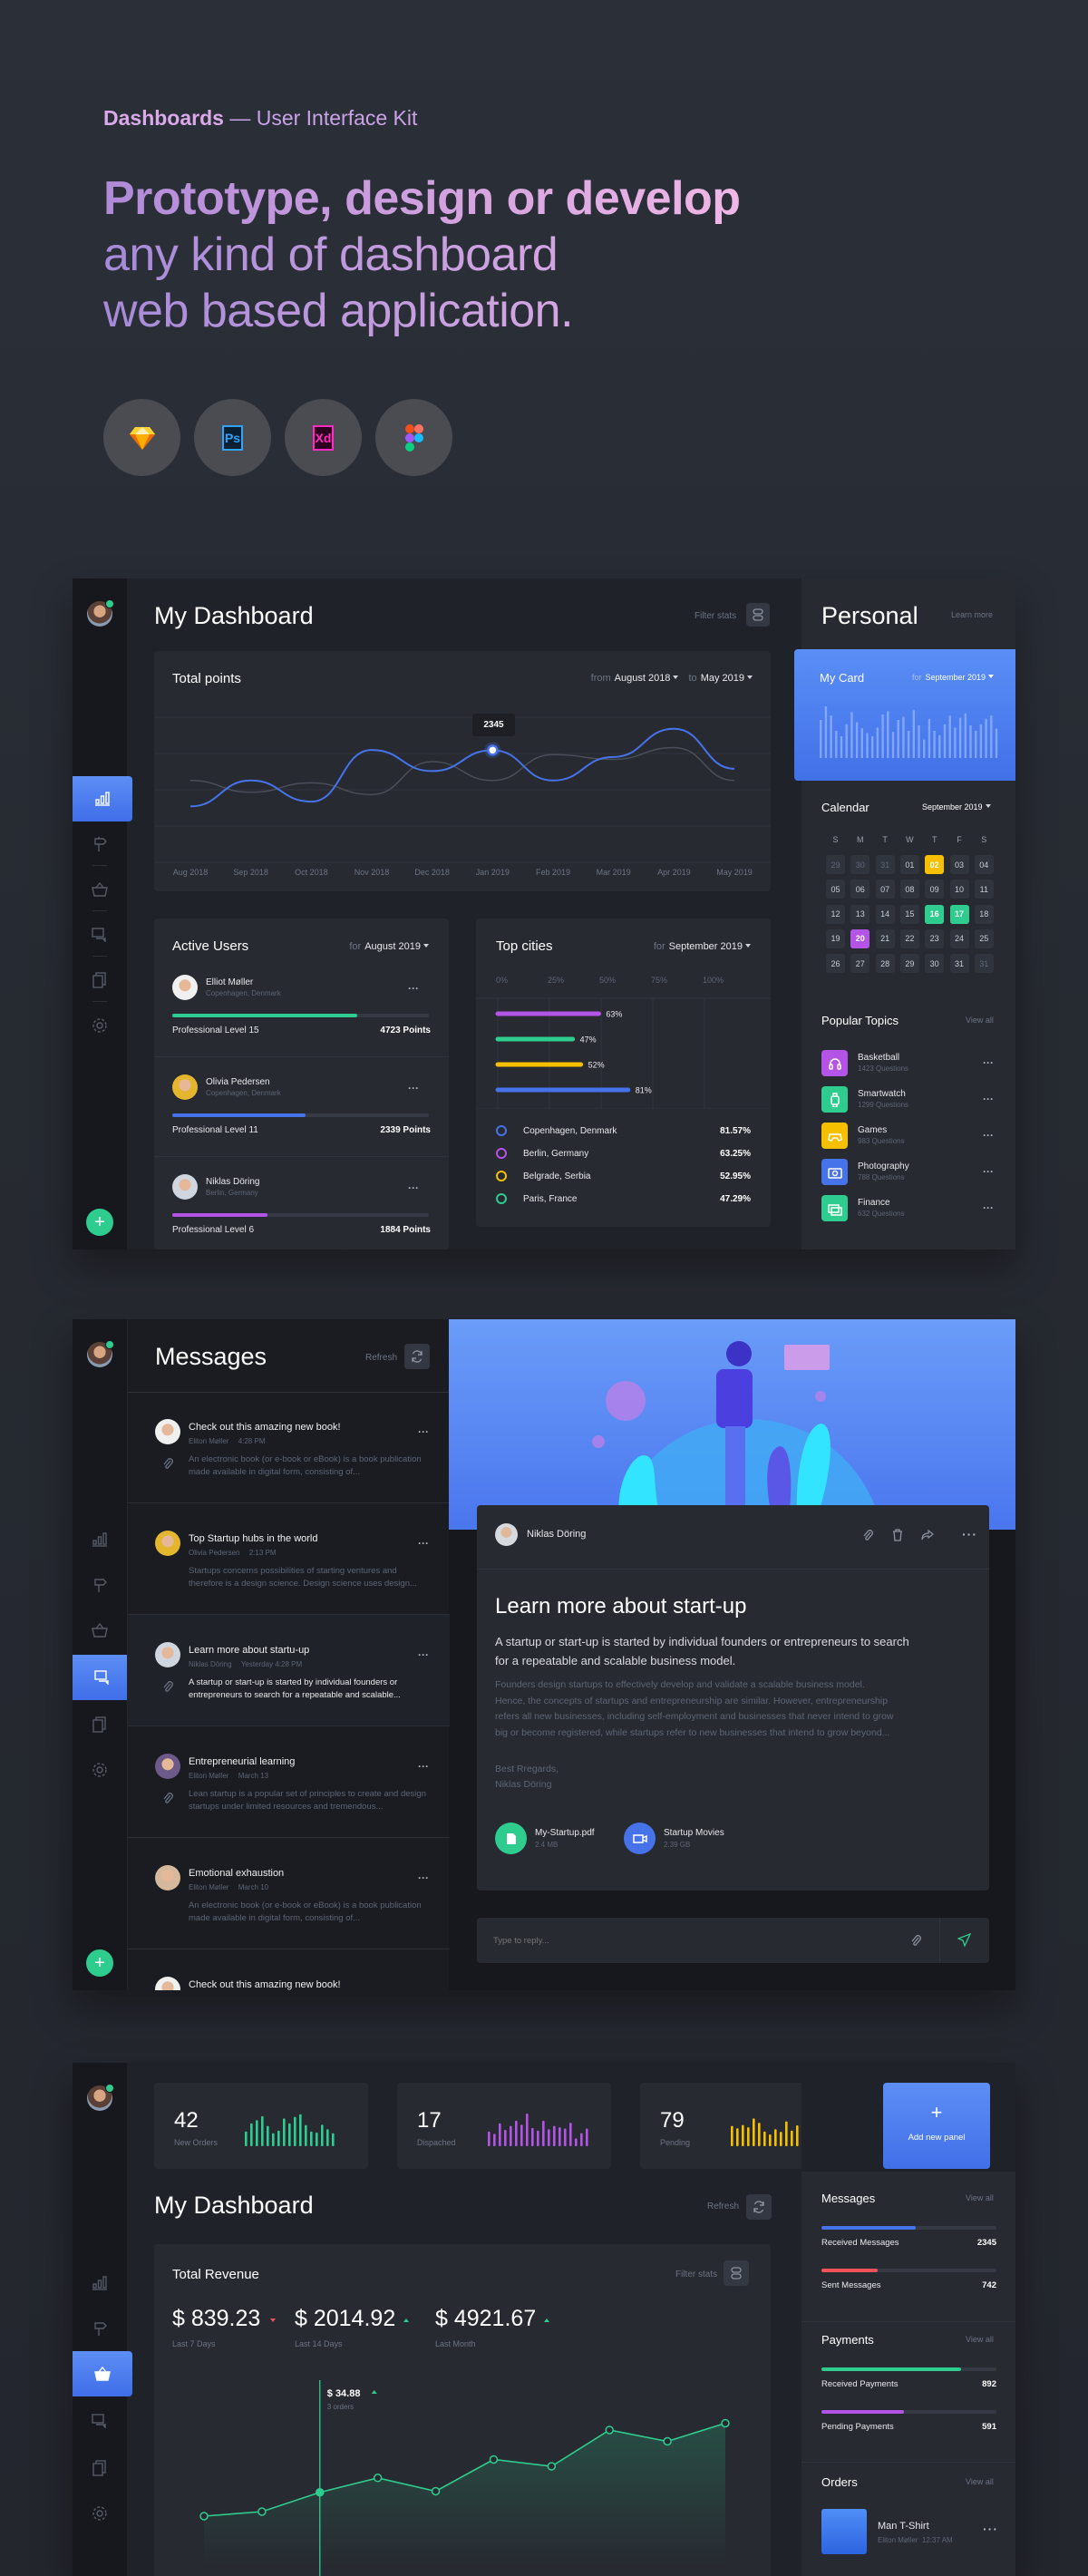  What do you see at coordinates (417, 1356) in the screenshot?
I see `refresh-button` at bounding box center [417, 1356].